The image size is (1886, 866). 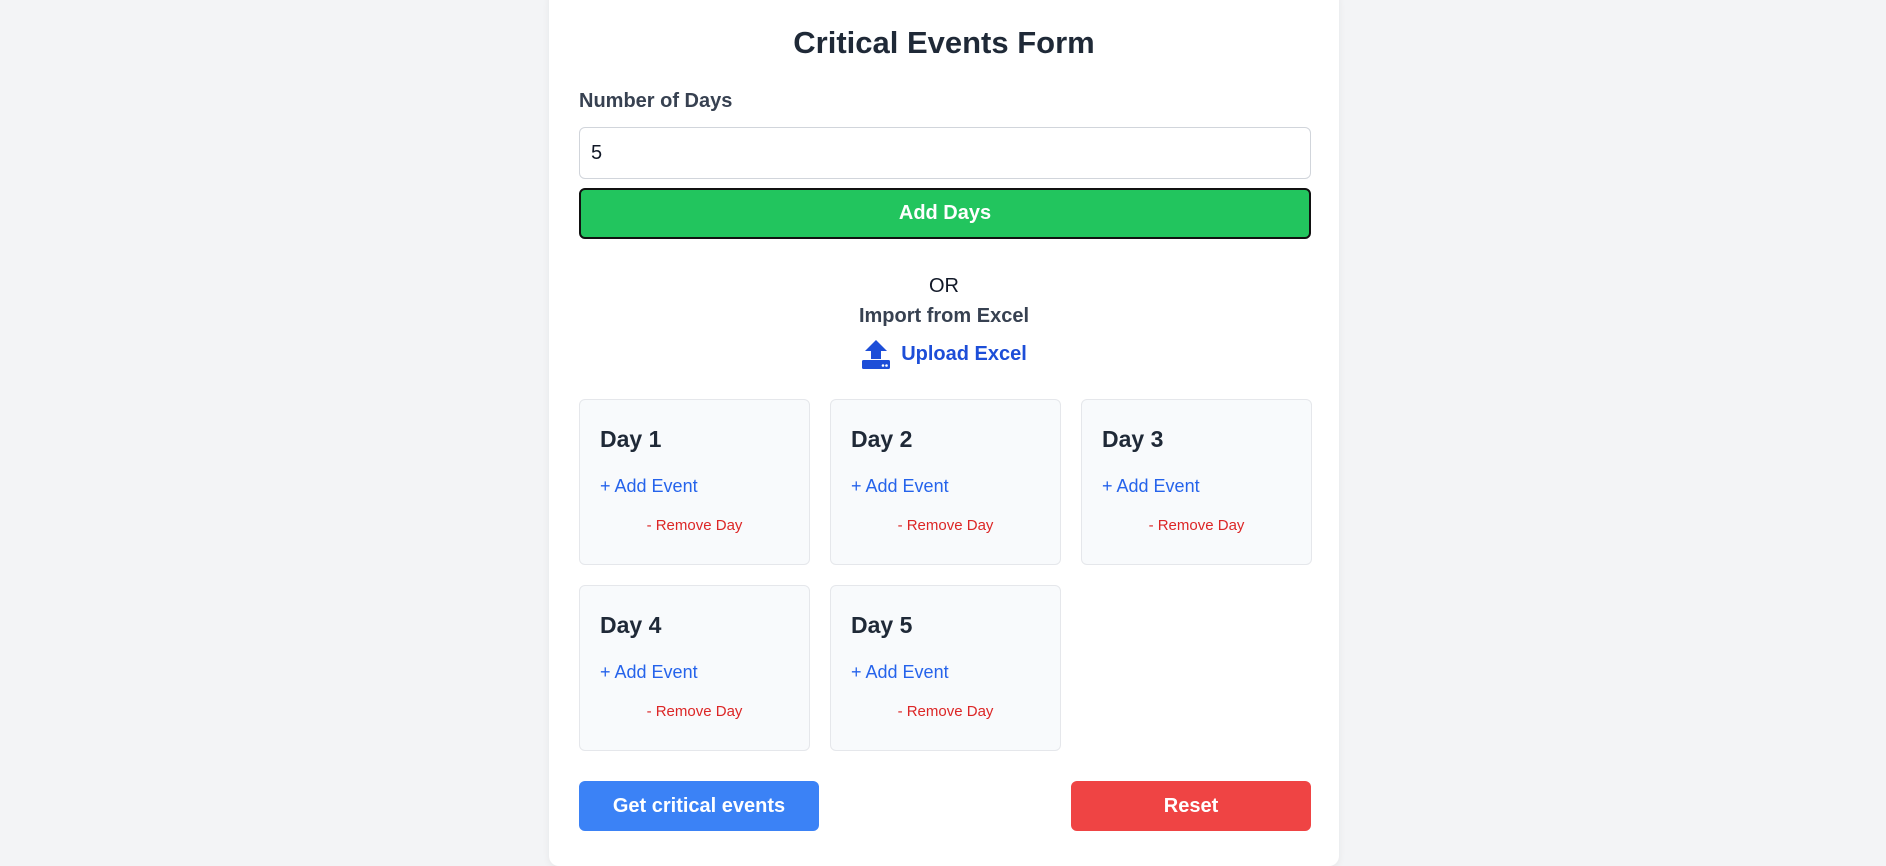 What do you see at coordinates (1191, 806) in the screenshot?
I see `reset-button: Reset` at bounding box center [1191, 806].